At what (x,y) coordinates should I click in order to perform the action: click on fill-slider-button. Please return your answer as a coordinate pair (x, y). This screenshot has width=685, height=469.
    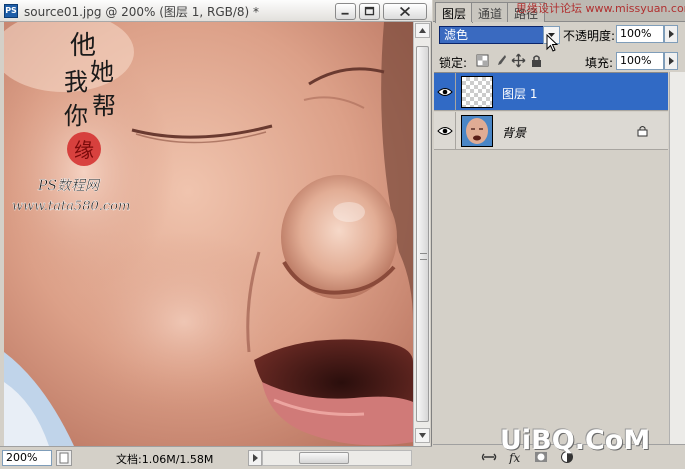
    Looking at the image, I should click on (671, 61).